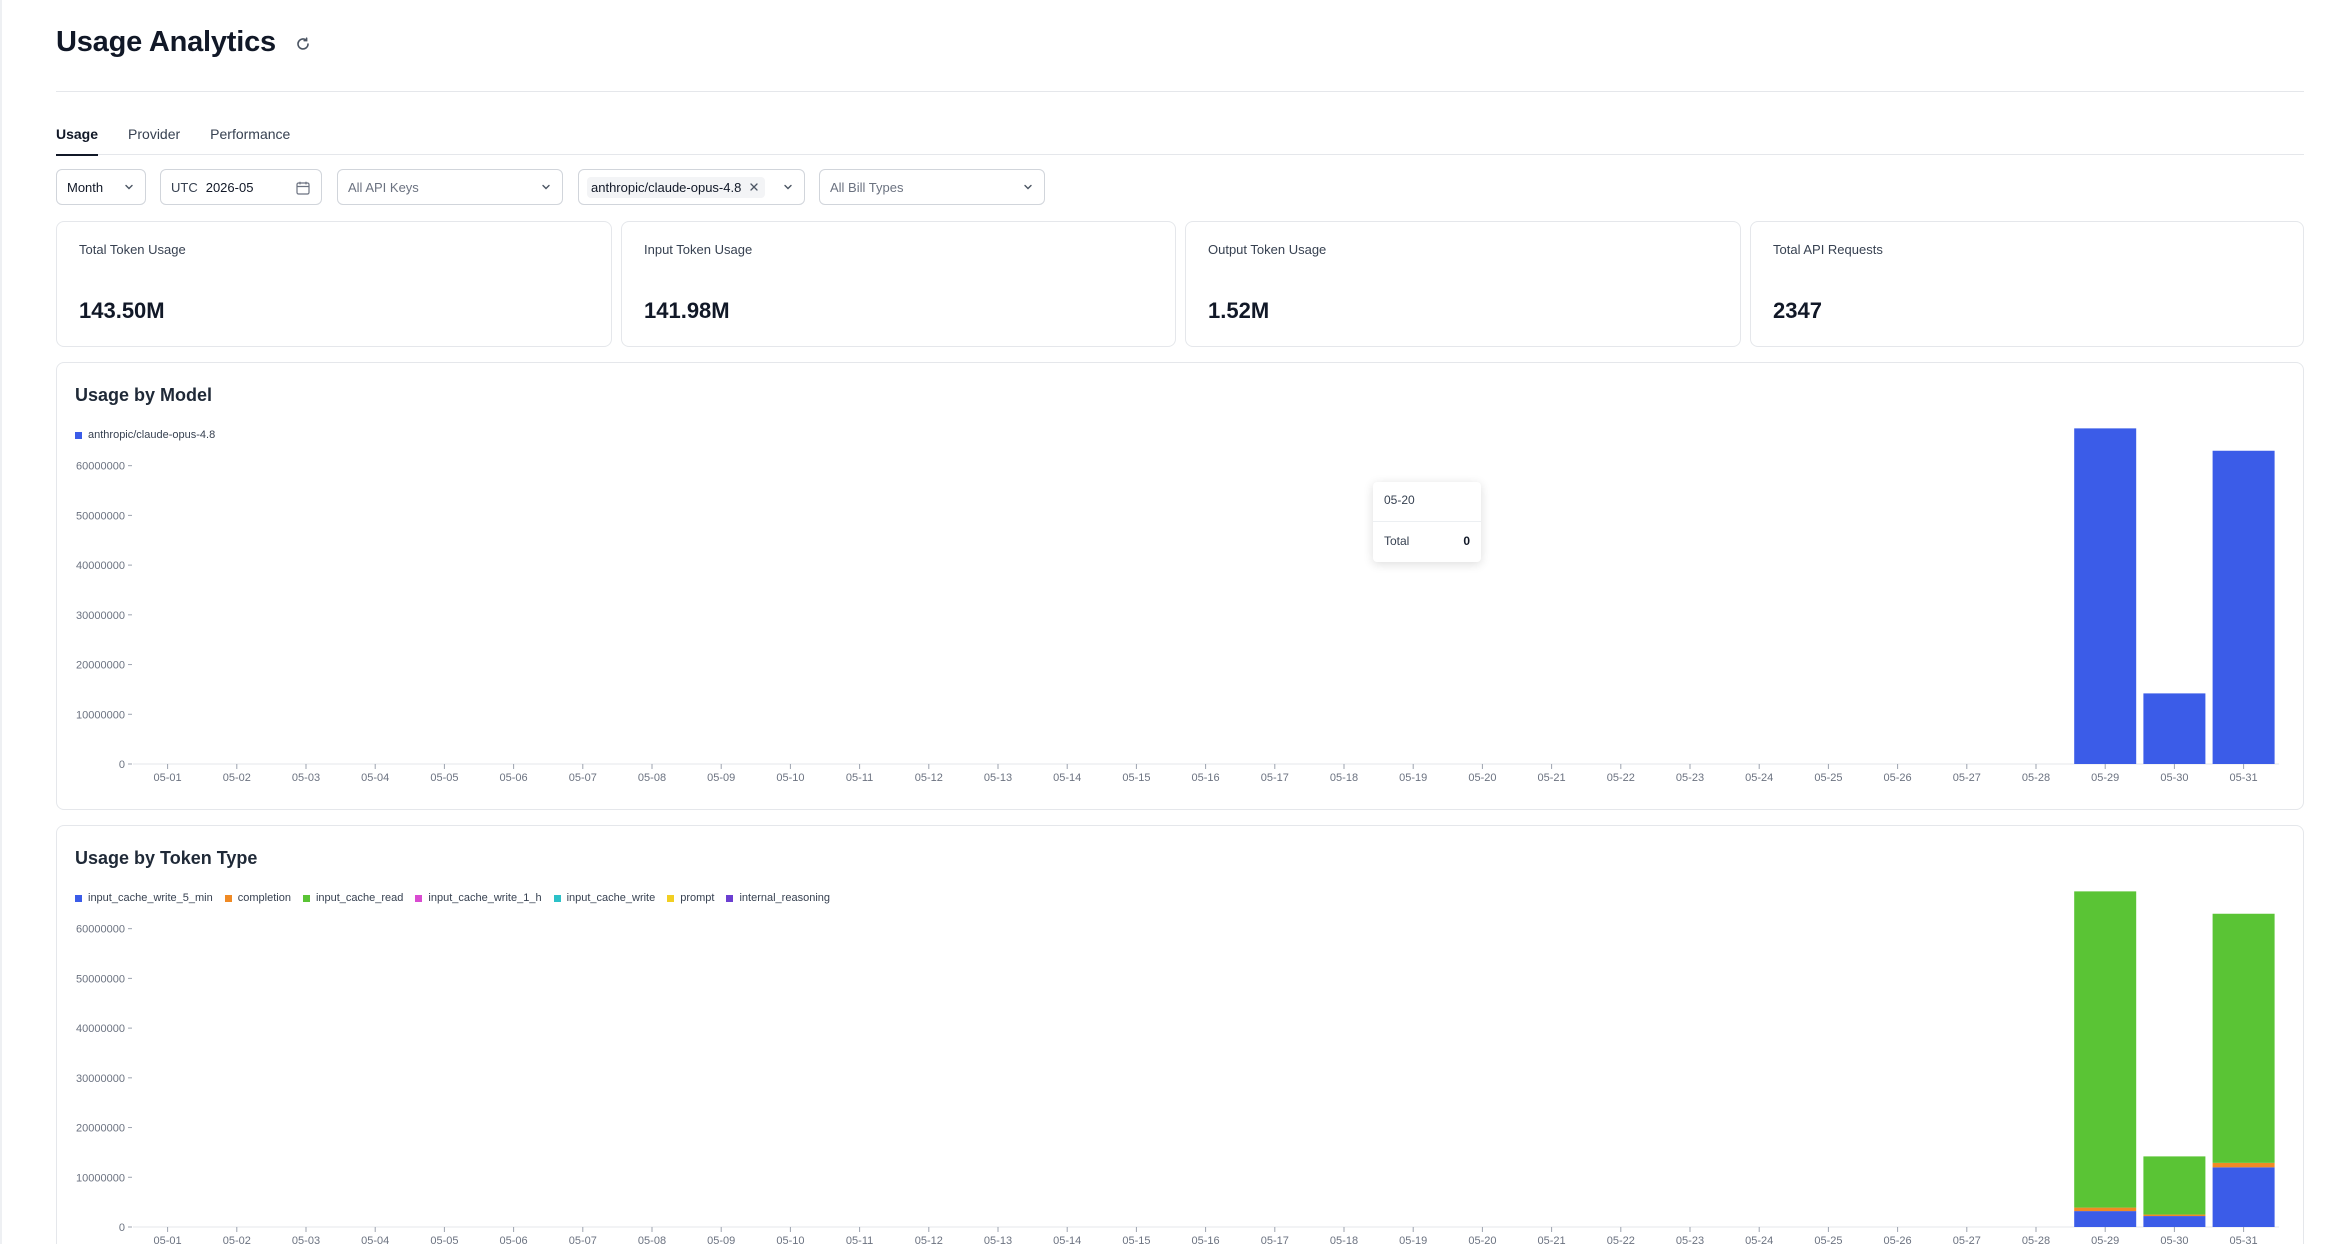 The height and width of the screenshot is (1244, 2332). What do you see at coordinates (303, 188) in the screenshot?
I see `calendar-icon` at bounding box center [303, 188].